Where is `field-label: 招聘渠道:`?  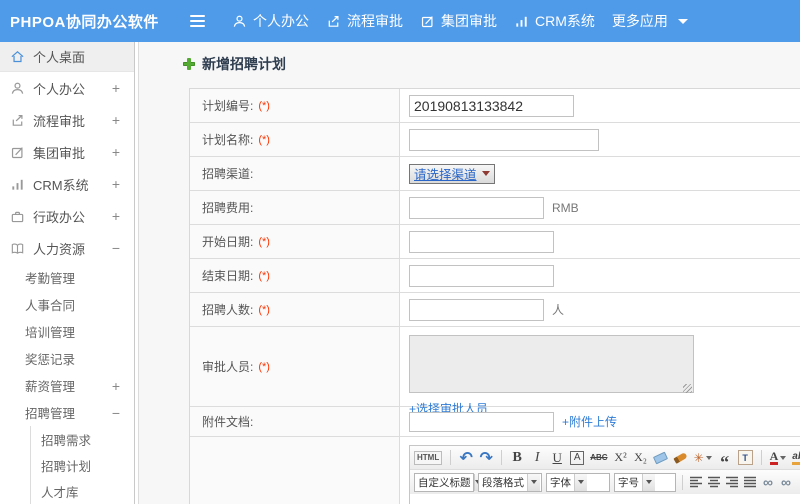 field-label: 招聘渠道: is located at coordinates (228, 174).